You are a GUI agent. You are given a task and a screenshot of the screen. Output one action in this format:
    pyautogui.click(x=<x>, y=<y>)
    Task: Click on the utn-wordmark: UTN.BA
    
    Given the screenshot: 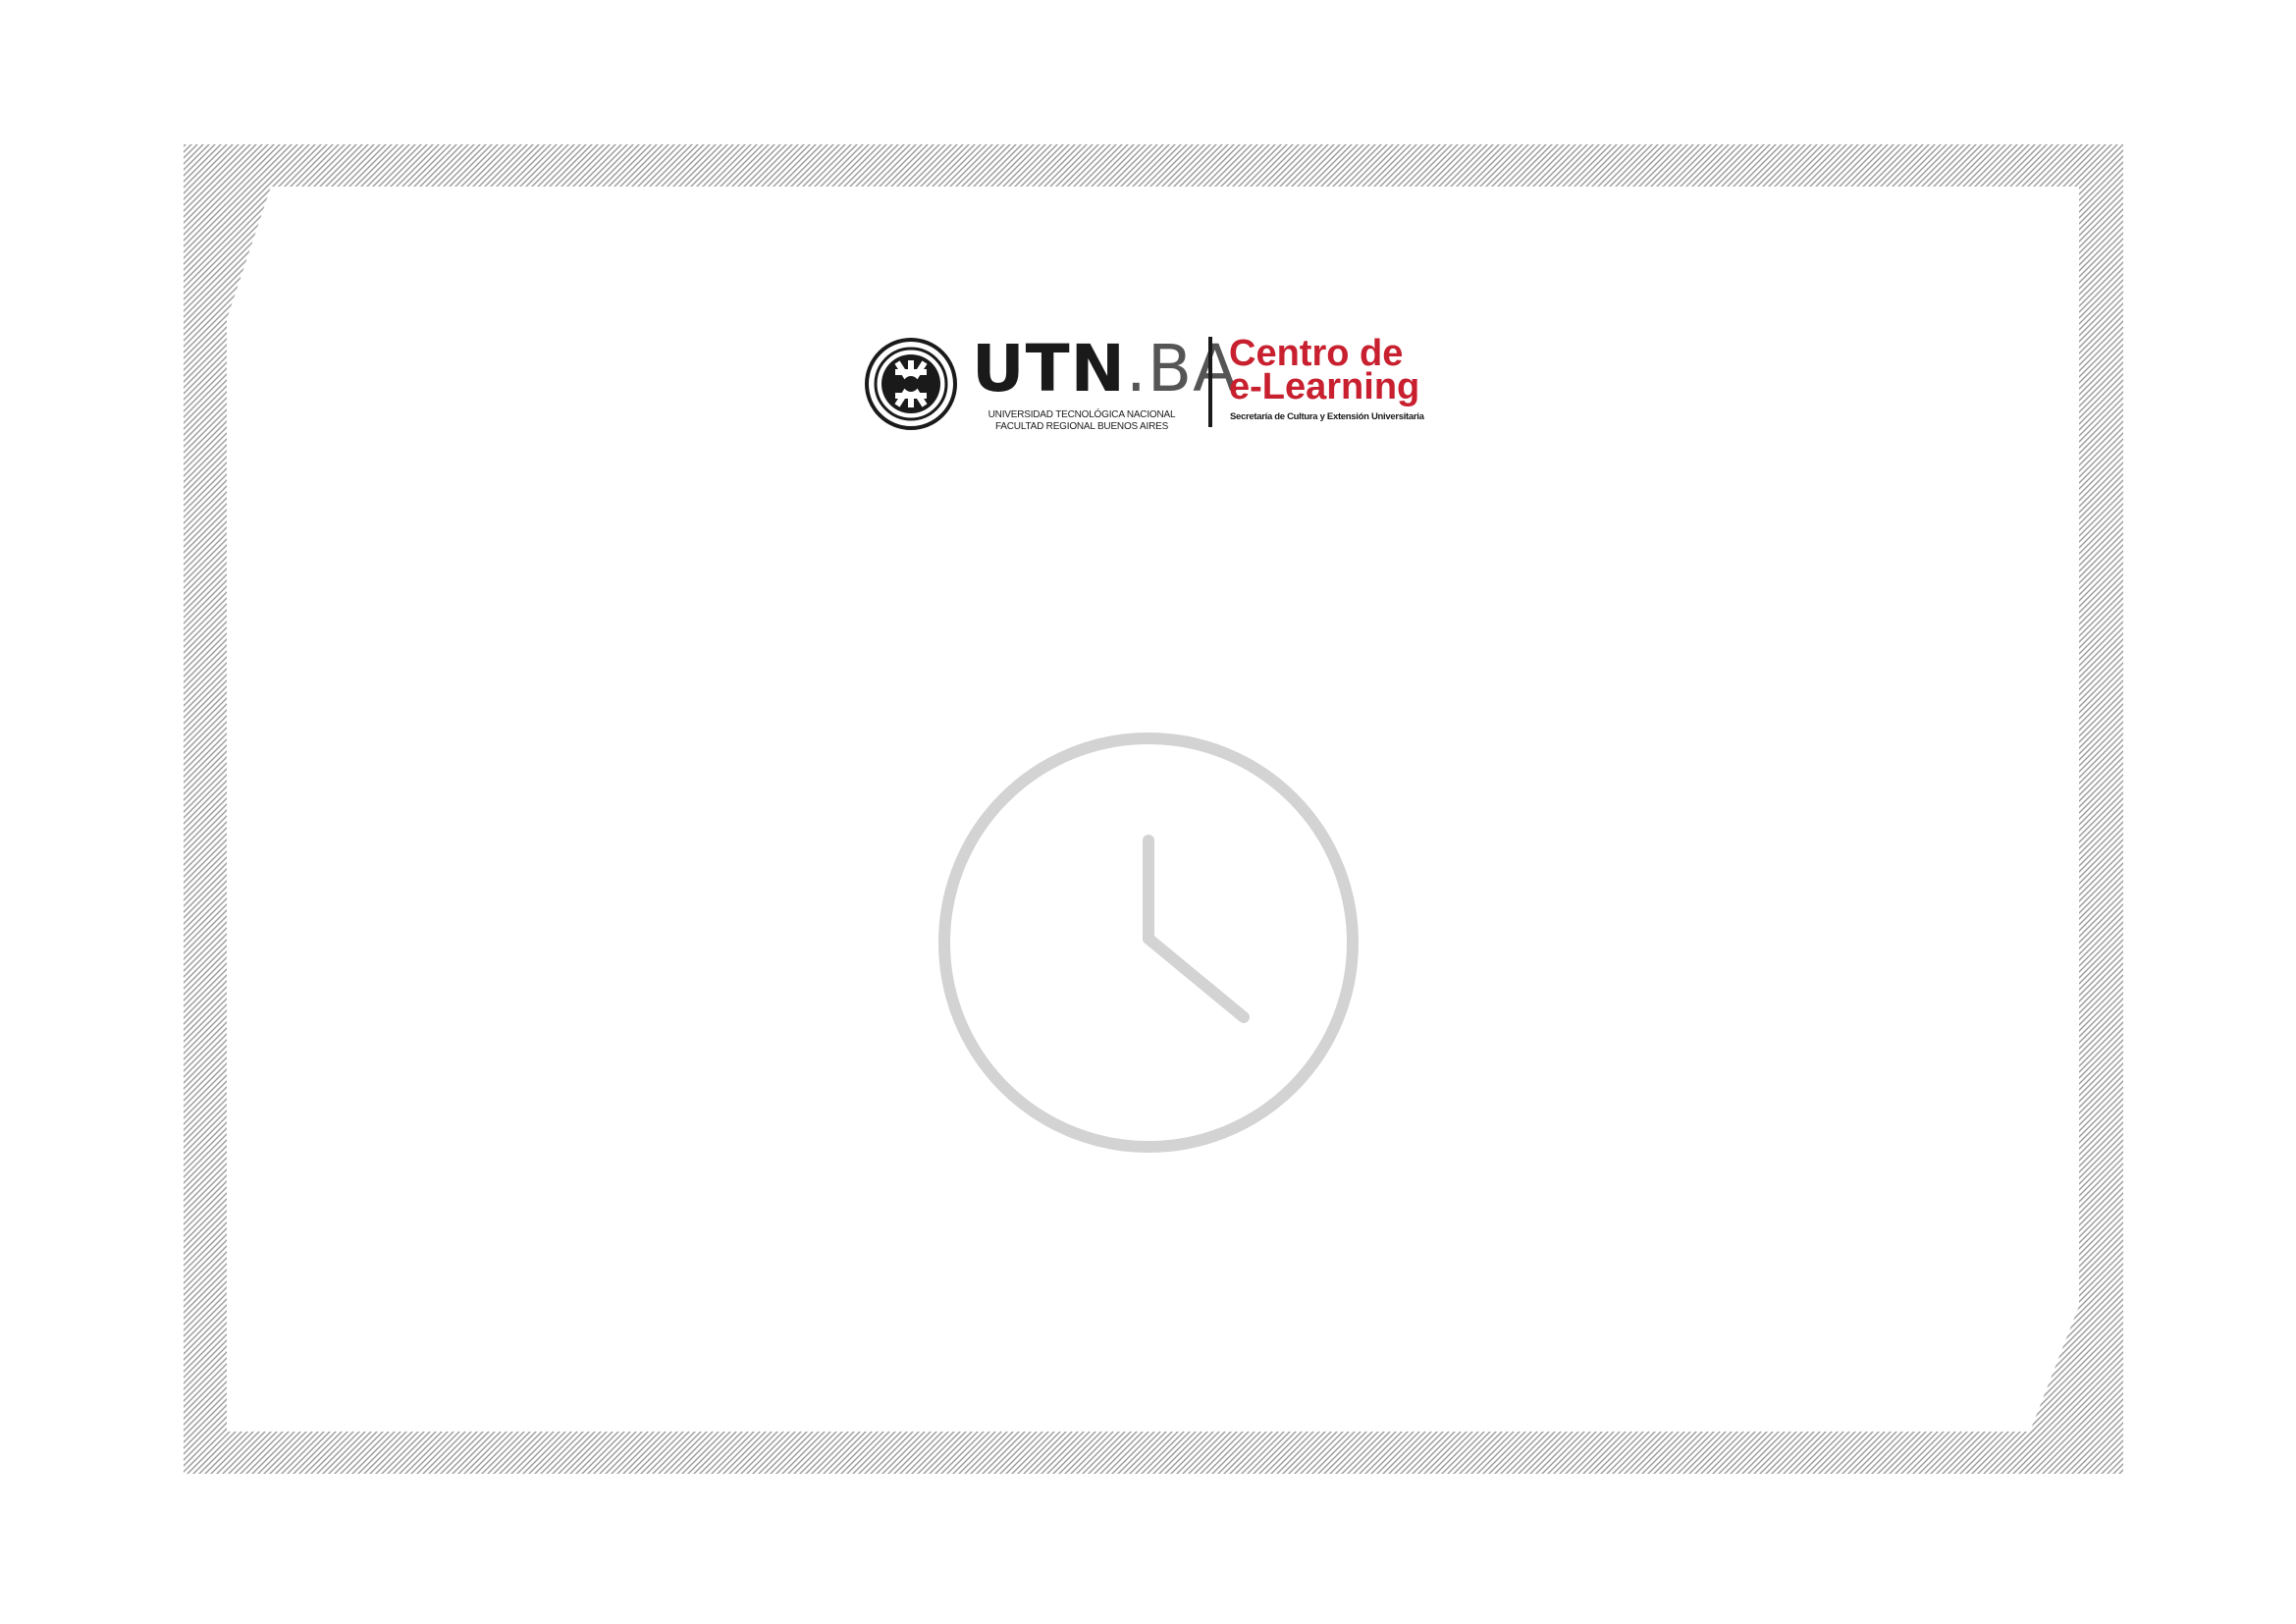 What is the action you would take?
    pyautogui.click(x=1105, y=369)
    